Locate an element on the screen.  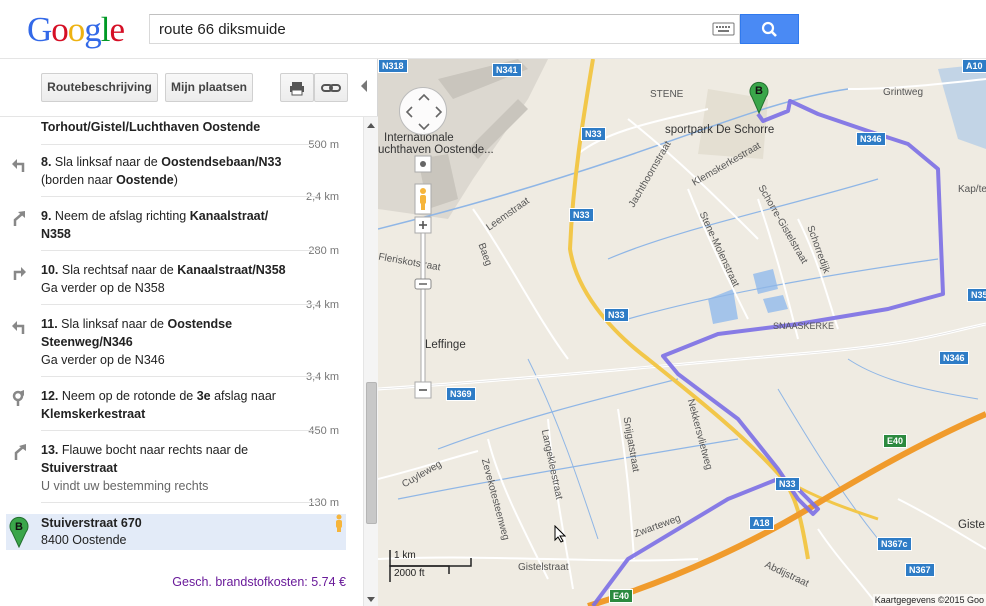
street-view-person-icon is located at coordinates (339, 523).